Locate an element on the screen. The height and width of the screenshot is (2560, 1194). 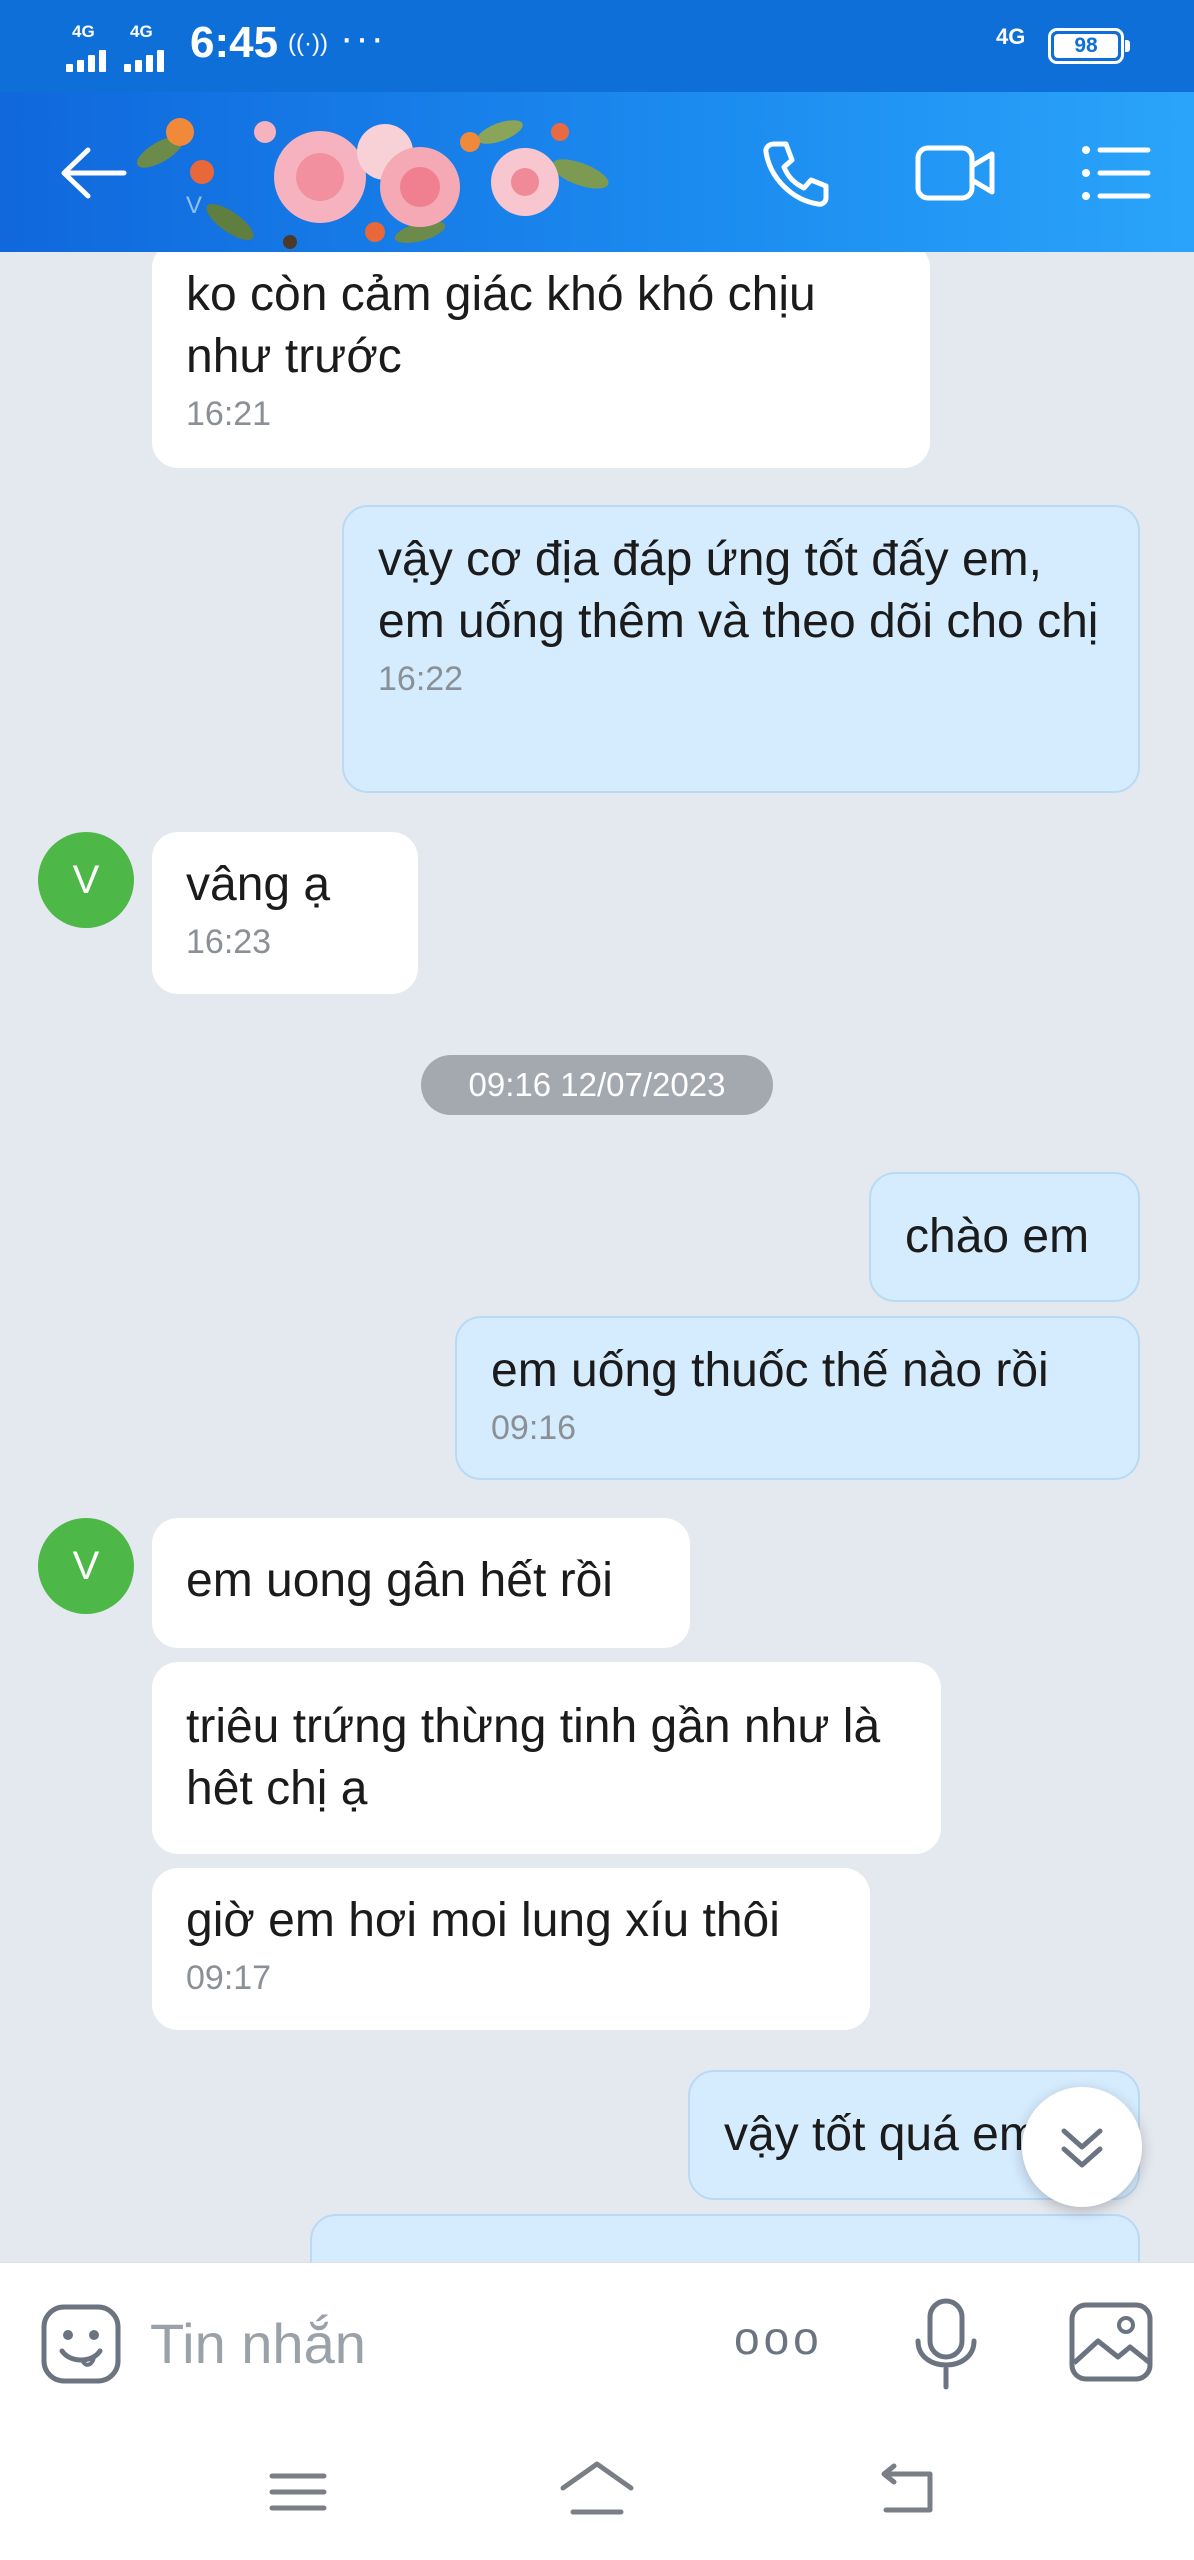
message-bubble-outgoing: chào em is located at coordinates (1004, 1237).